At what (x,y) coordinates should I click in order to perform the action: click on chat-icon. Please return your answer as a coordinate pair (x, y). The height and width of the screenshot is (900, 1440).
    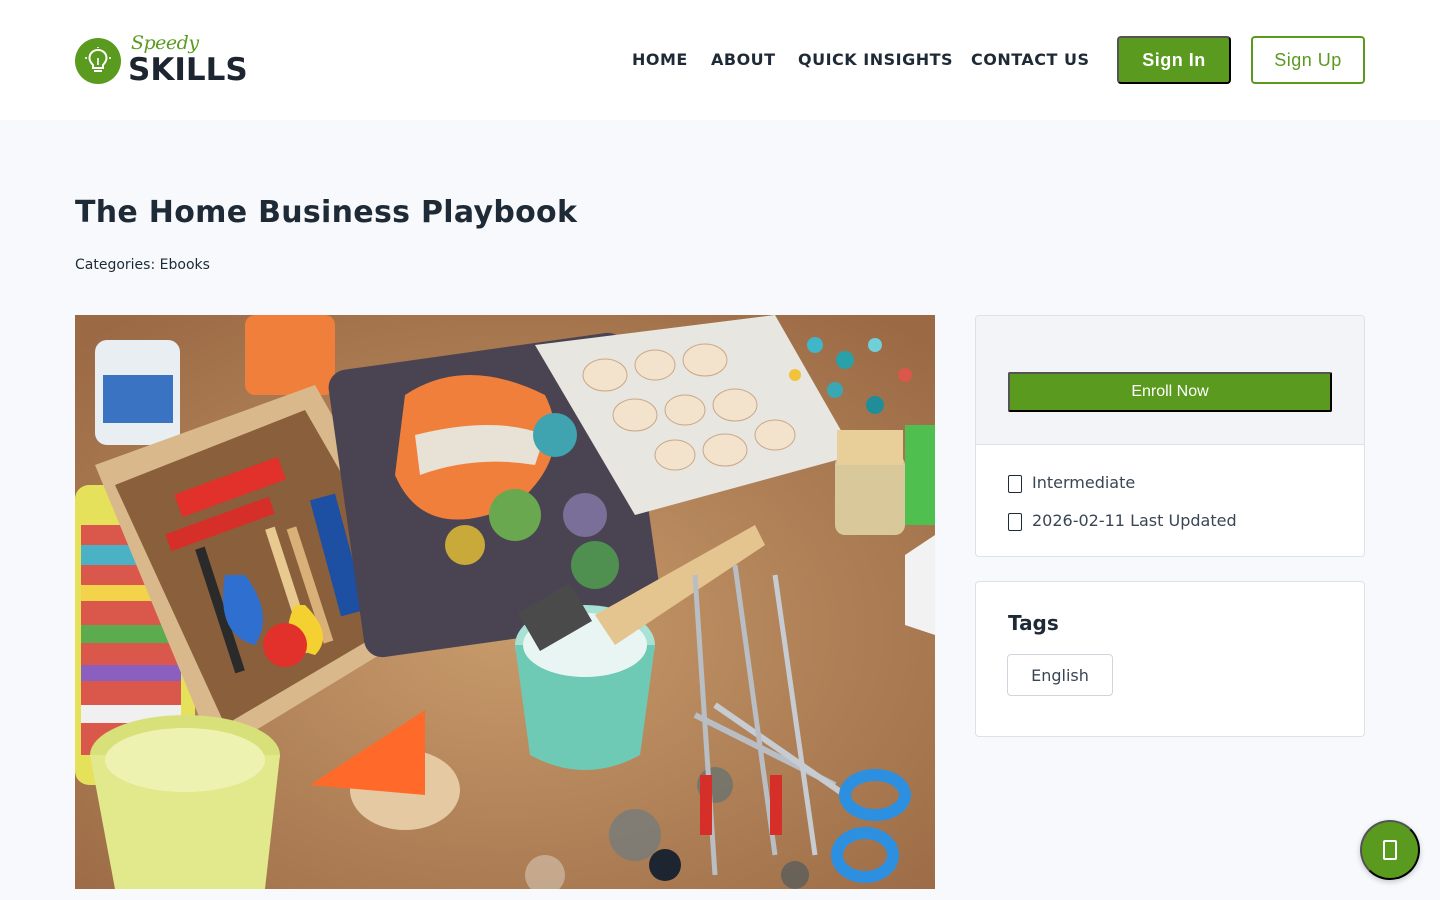
    Looking at the image, I should click on (1390, 850).